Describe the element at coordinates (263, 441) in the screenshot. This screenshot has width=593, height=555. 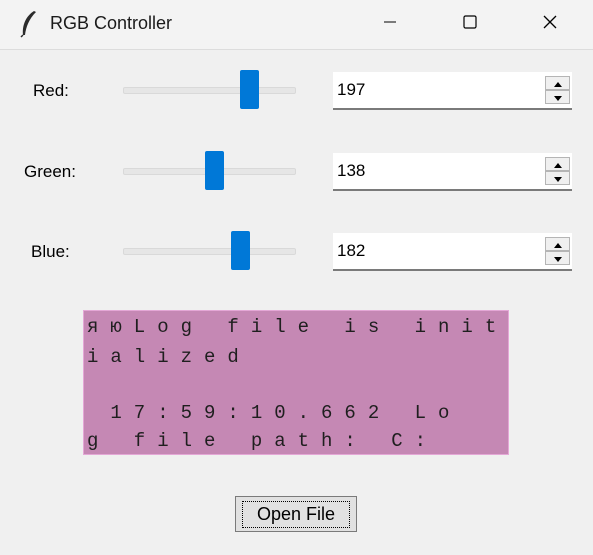
I see `log-line: g file path: C:` at that location.